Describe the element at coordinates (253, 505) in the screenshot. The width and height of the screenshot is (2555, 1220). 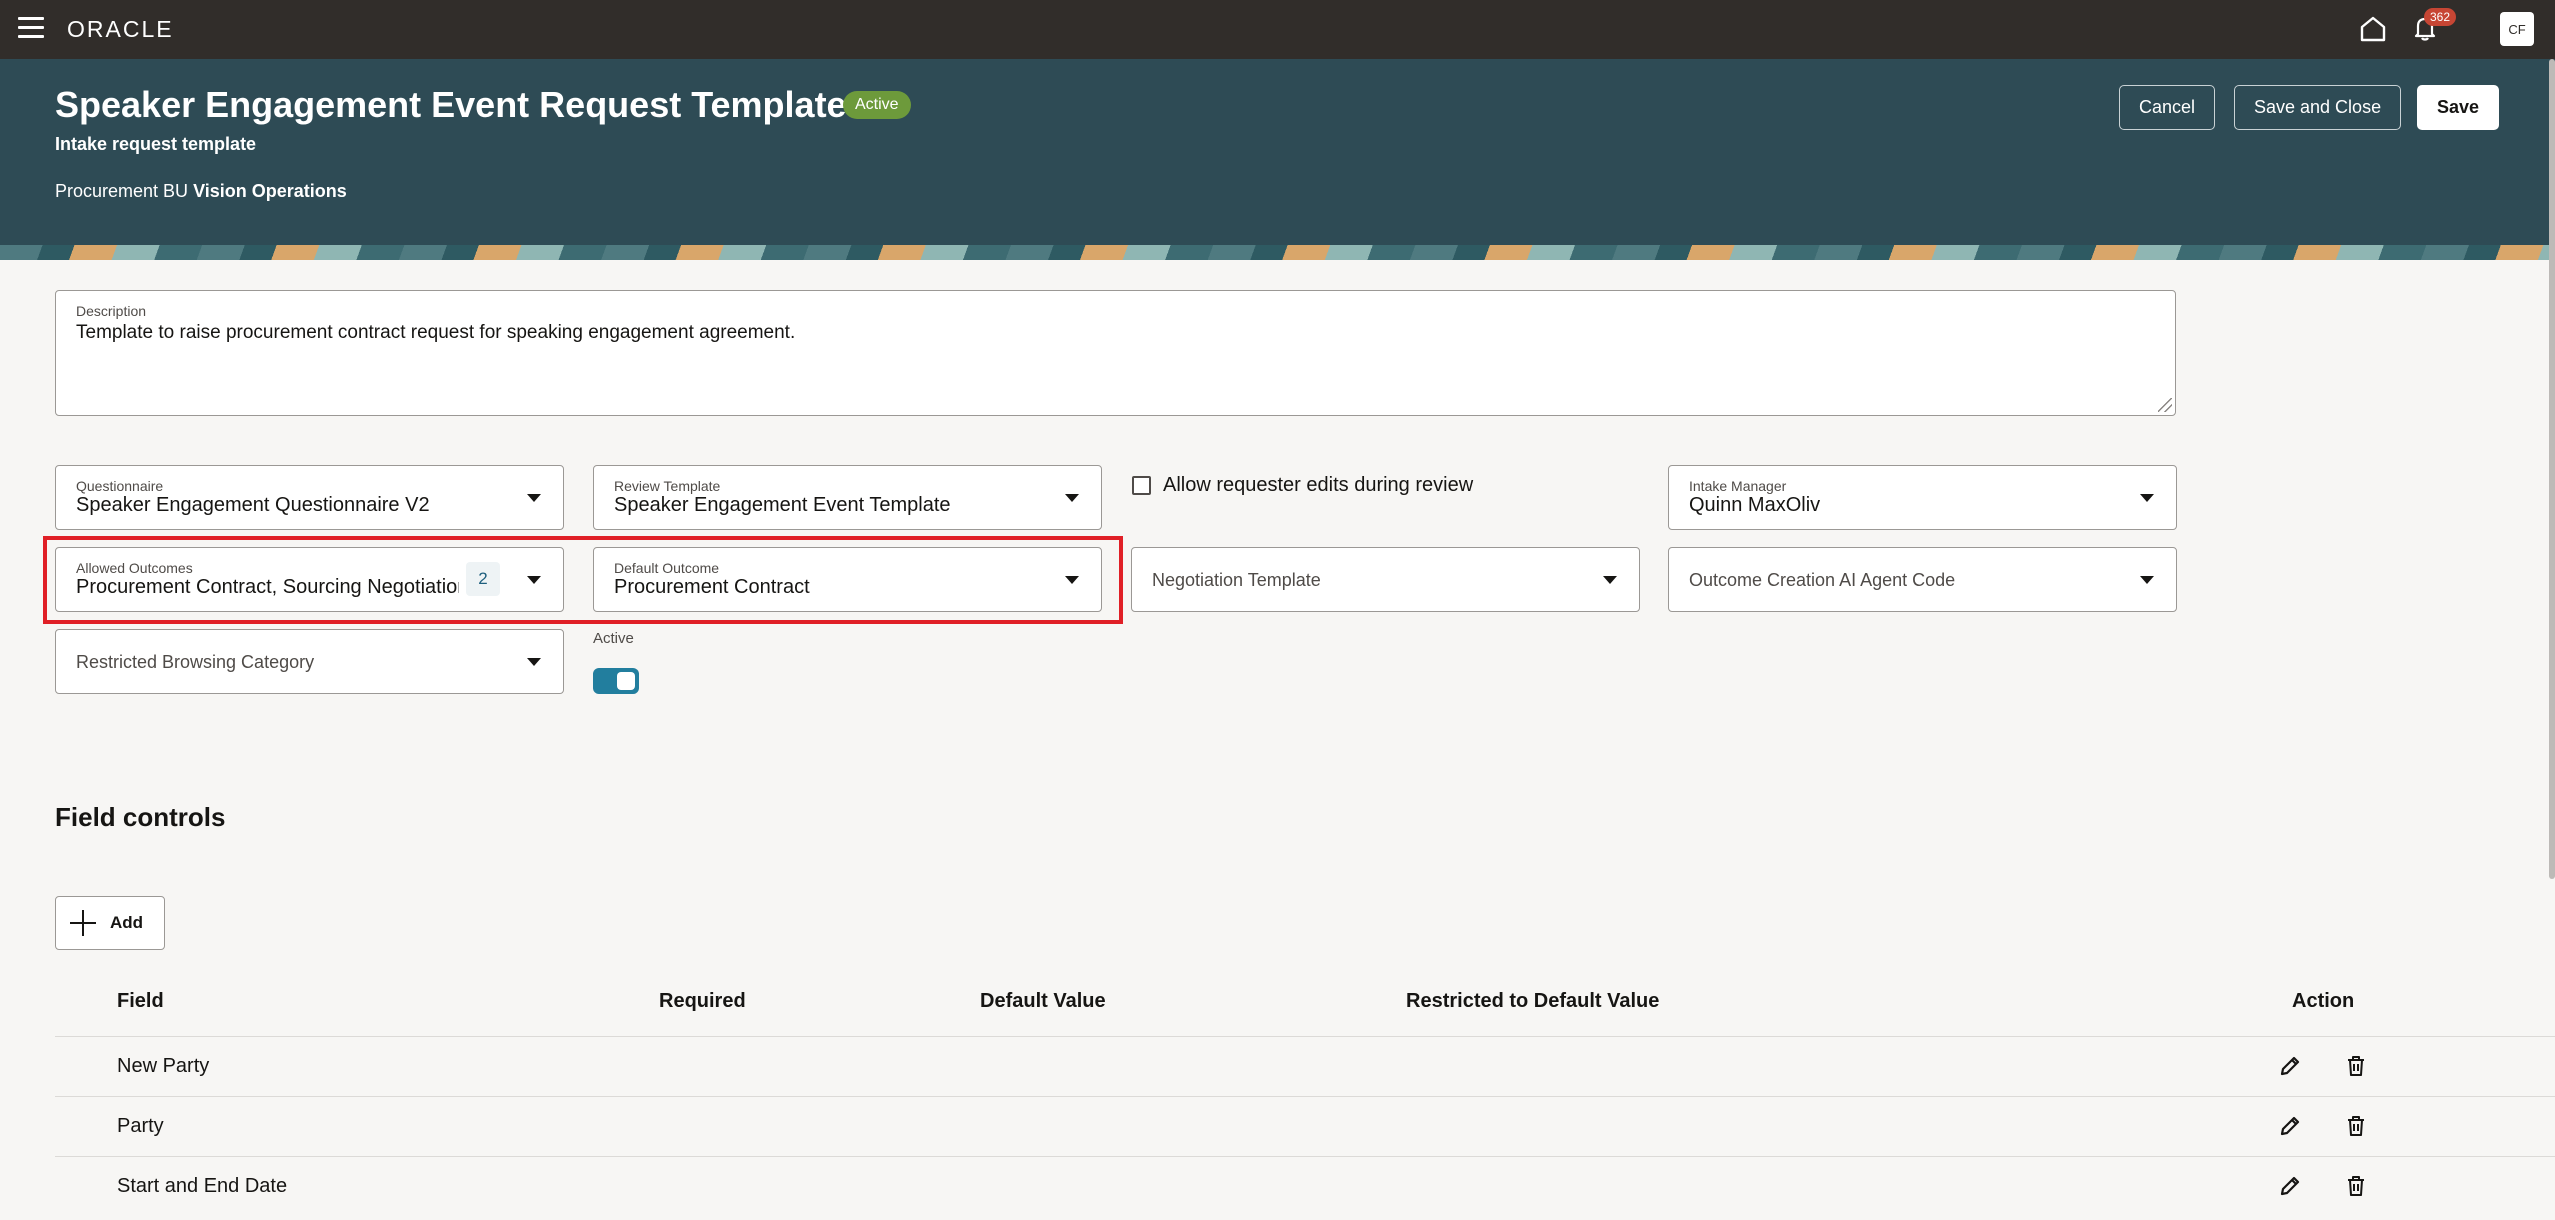
I see `questionnaire-value: Speaker Engagement Questionnaire V2` at that location.